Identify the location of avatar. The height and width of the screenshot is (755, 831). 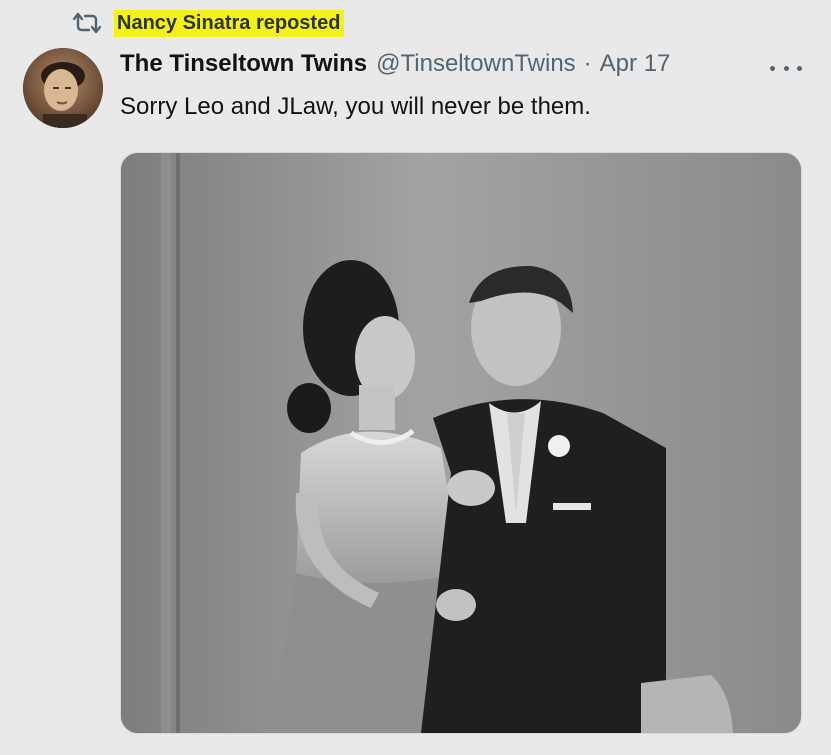
(63, 88).